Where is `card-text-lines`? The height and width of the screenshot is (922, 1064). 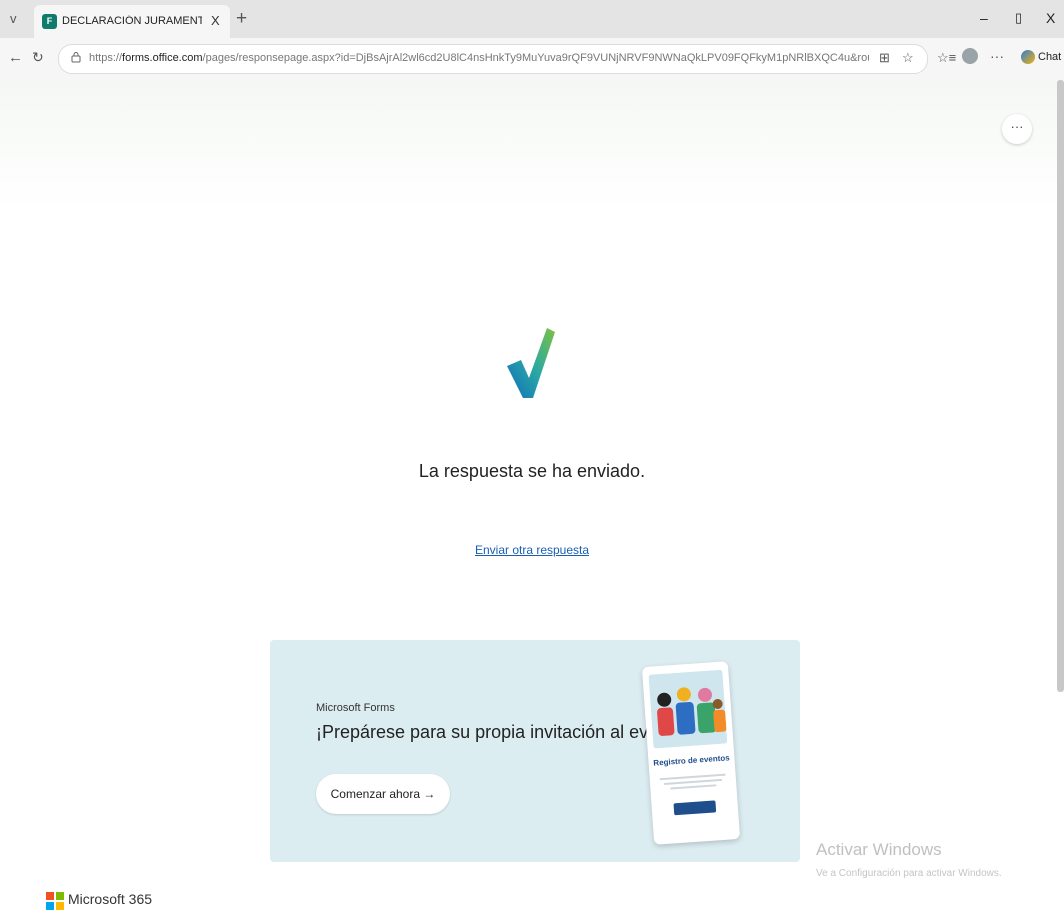
card-text-lines is located at coordinates (692, 781).